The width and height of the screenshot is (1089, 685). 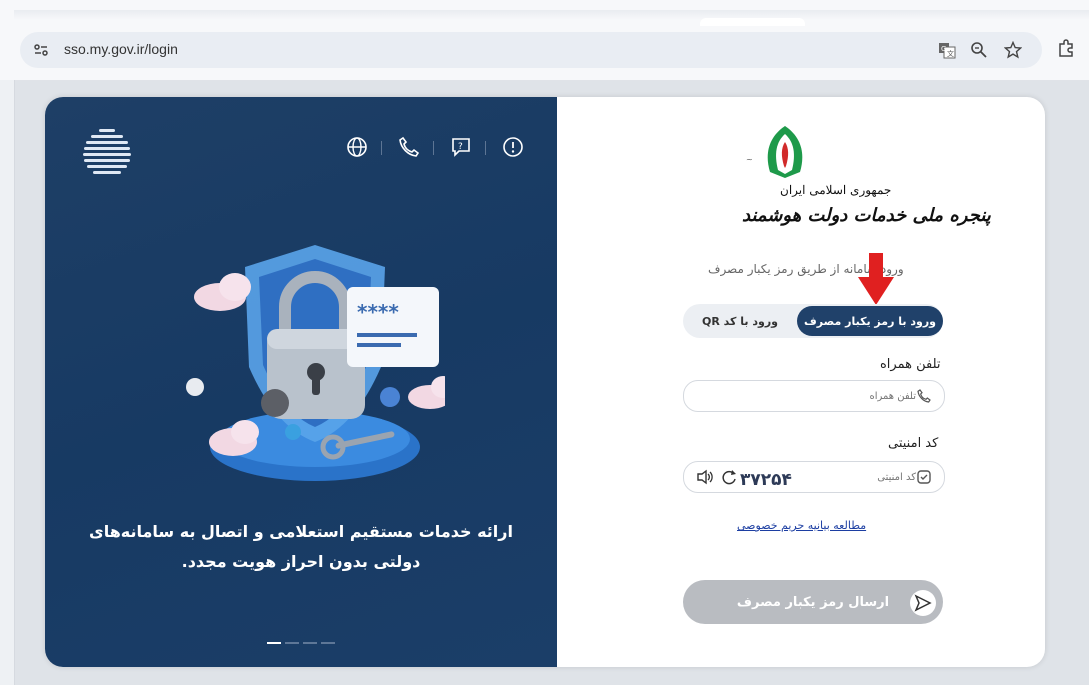 What do you see at coordinates (705, 477) in the screenshot?
I see `speaker-icon` at bounding box center [705, 477].